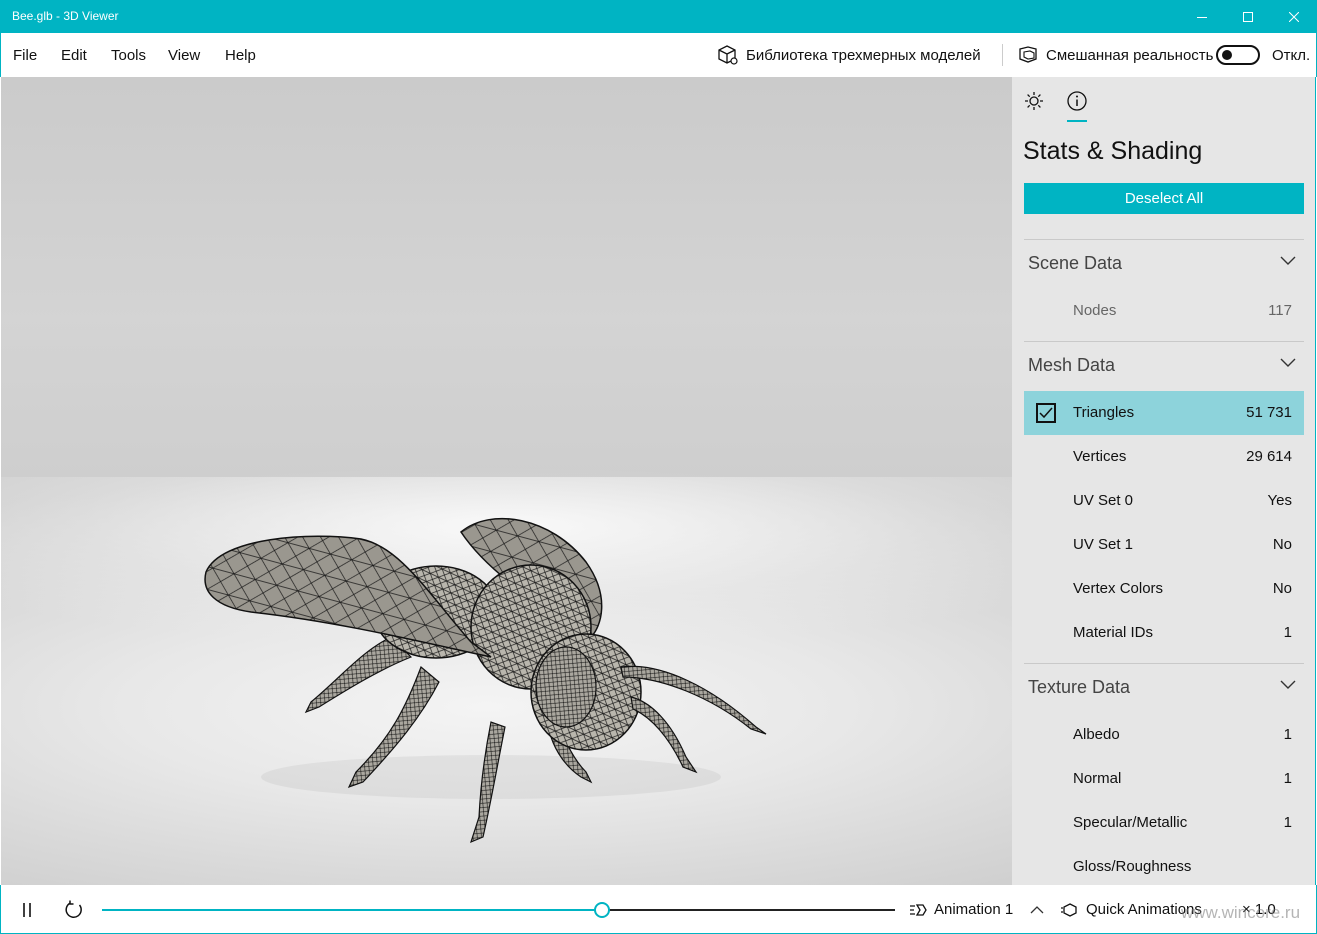  Describe the element at coordinates (1095, 310) in the screenshot. I see `stat-label: Nodes` at that location.